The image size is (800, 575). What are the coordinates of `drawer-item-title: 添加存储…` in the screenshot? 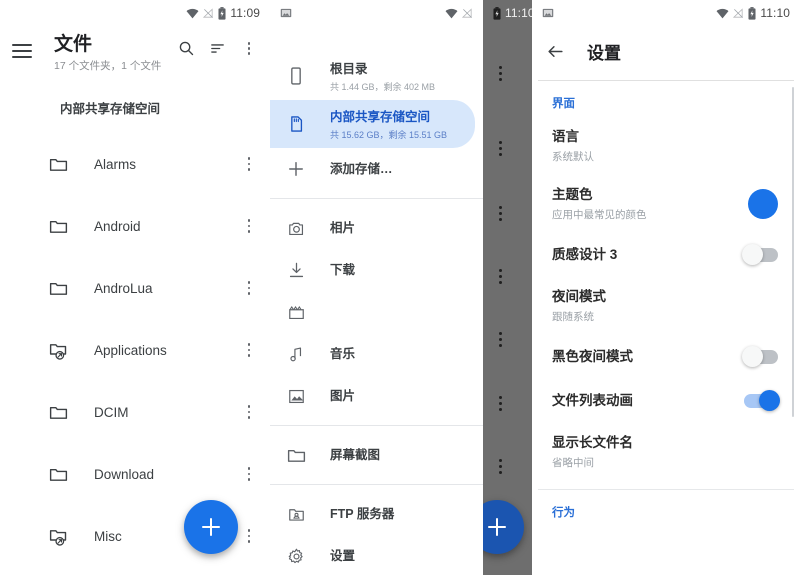 It's located at (361, 169).